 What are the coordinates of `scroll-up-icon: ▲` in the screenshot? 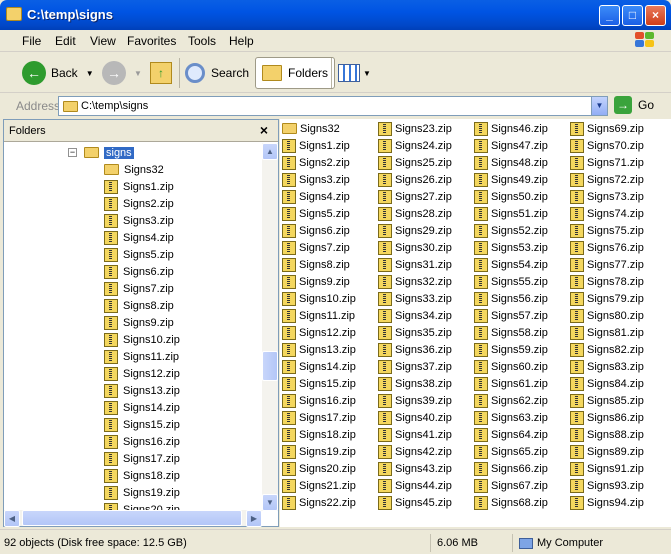 It's located at (270, 151).